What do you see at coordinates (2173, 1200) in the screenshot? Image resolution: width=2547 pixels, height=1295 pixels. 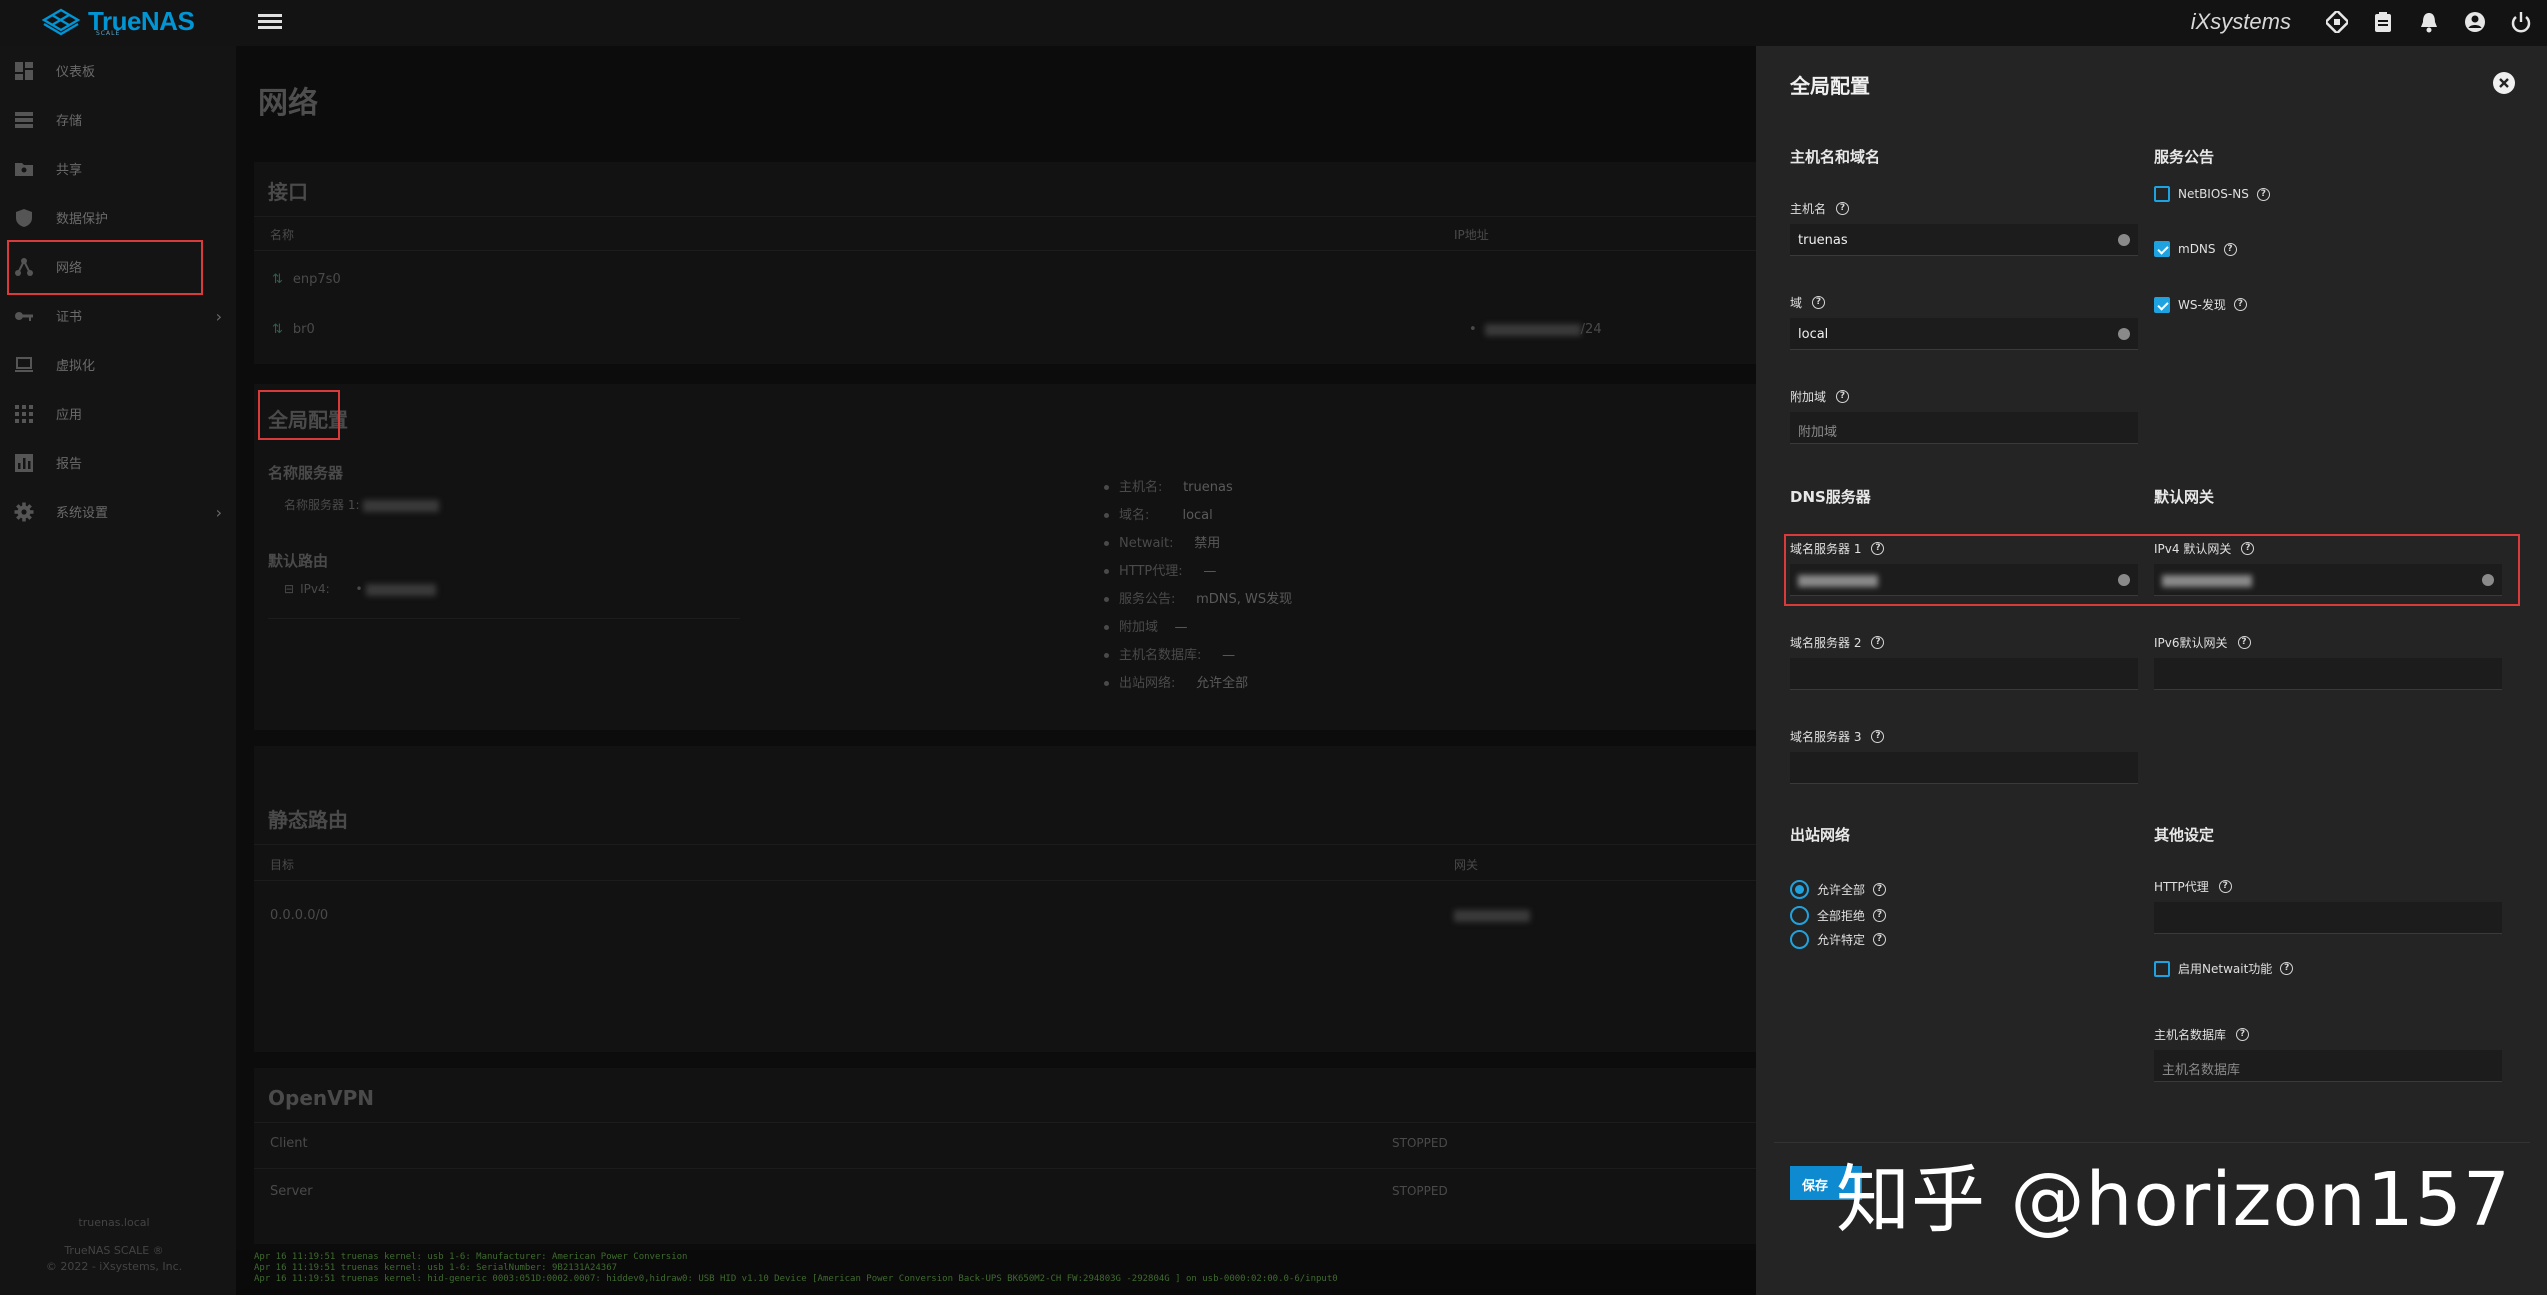 I see `zhihu-watermark: 知乎 @horizon157` at bounding box center [2173, 1200].